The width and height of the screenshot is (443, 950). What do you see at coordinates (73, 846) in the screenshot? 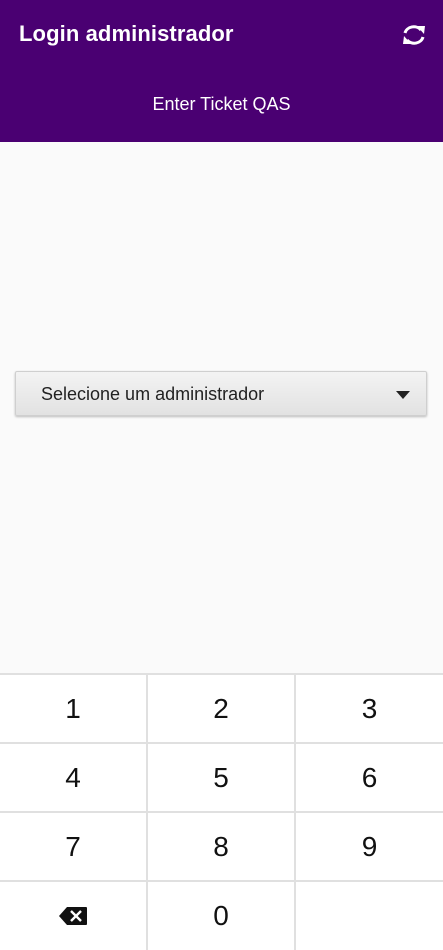
I see `key-7: 7` at bounding box center [73, 846].